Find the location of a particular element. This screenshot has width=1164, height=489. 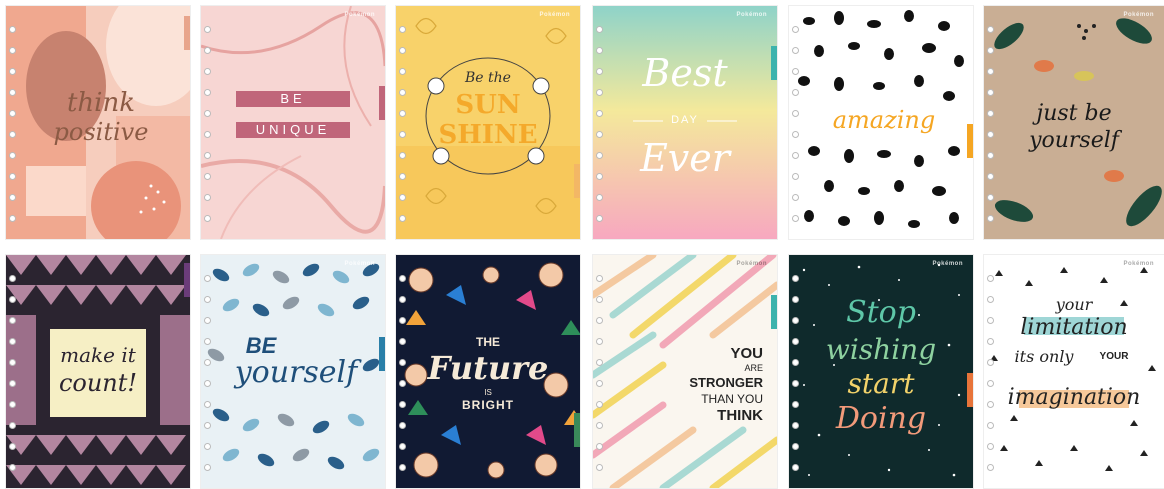

cover-title-line1: Be the is located at coordinates (488, 78).